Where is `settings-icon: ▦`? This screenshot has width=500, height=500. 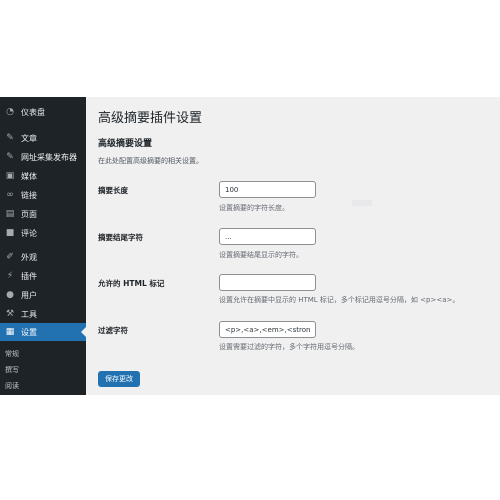
settings-icon: ▦ is located at coordinates (10, 331).